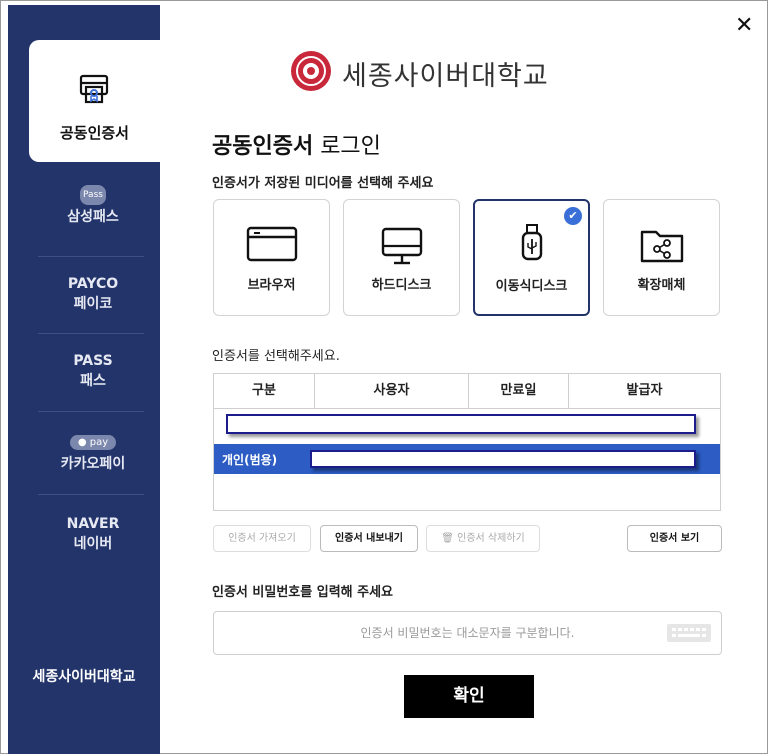  Describe the element at coordinates (84, 677) in the screenshot. I see `sidebar-footer: 세종사이버대학교` at that location.